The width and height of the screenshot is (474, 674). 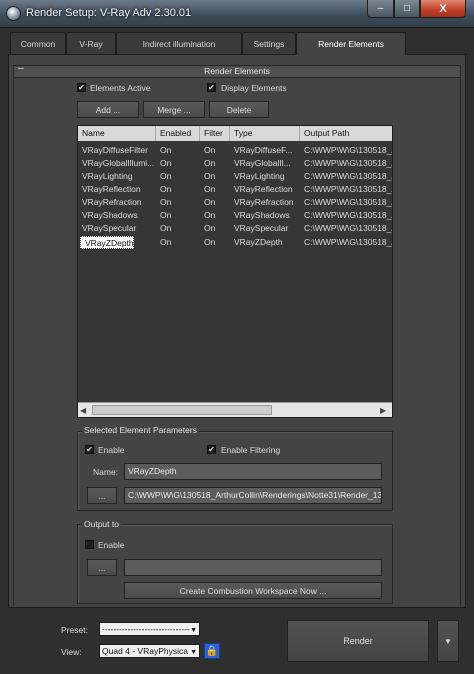 What do you see at coordinates (81, 87) in the screenshot?
I see `elements-active-checkbox: ✔` at bounding box center [81, 87].